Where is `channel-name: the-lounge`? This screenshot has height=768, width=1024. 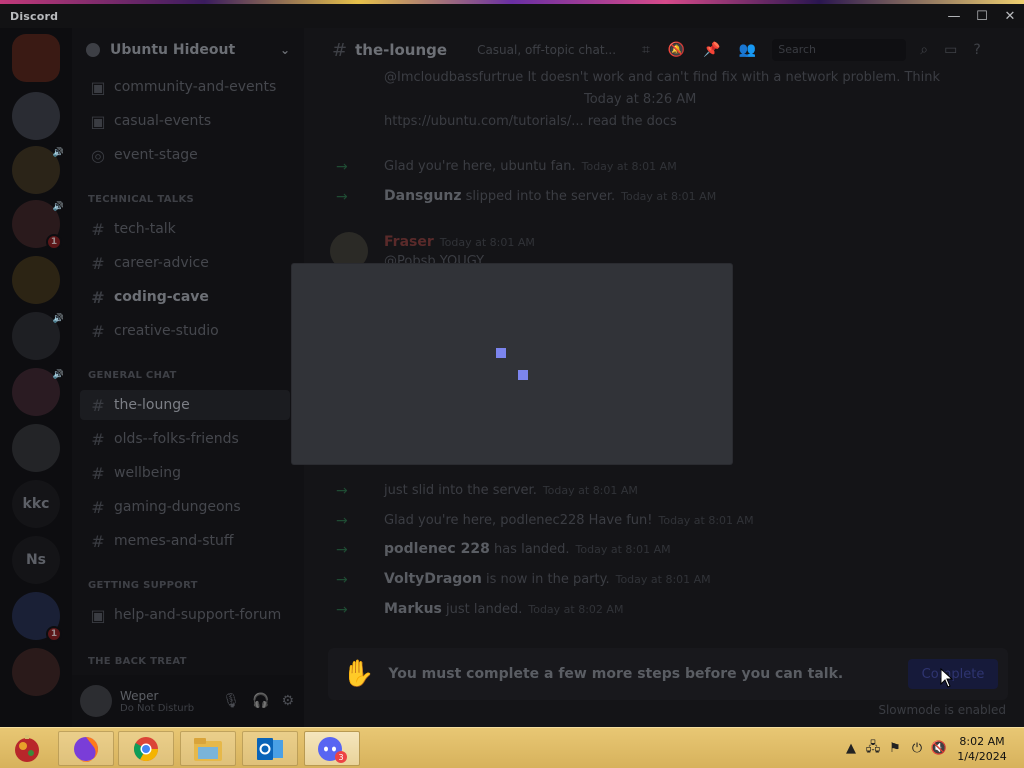
channel-name: the-lounge is located at coordinates (401, 50).